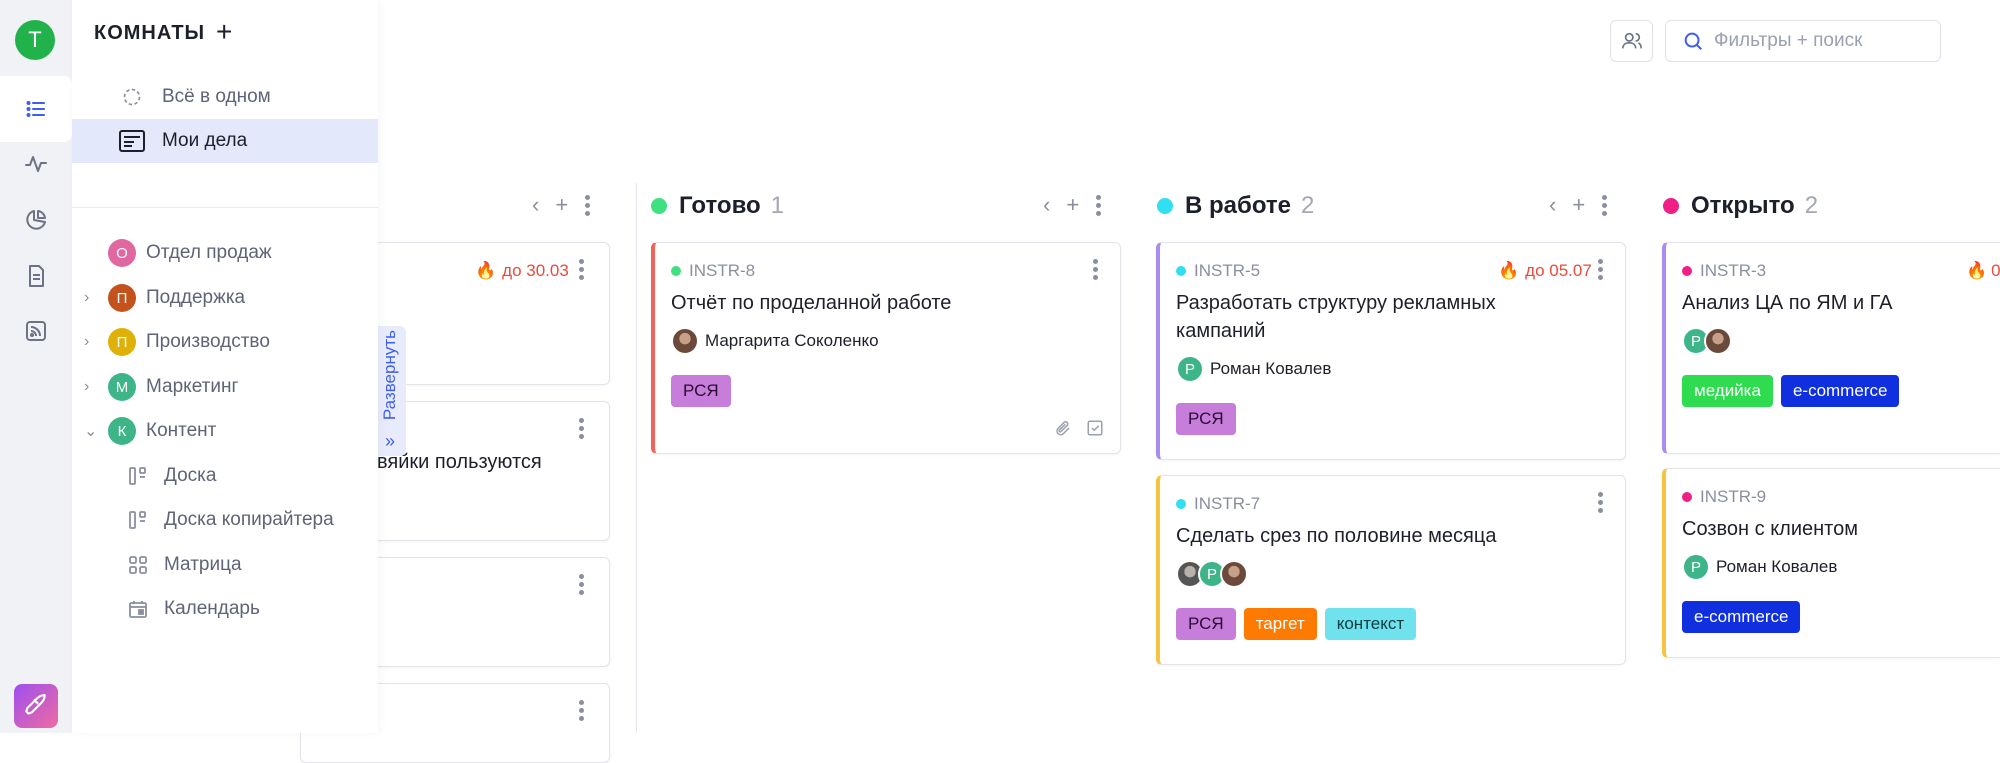 This screenshot has width=2000, height=763. Describe the element at coordinates (1221, 331) in the screenshot. I see `card-title-line2: кампаний` at that location.